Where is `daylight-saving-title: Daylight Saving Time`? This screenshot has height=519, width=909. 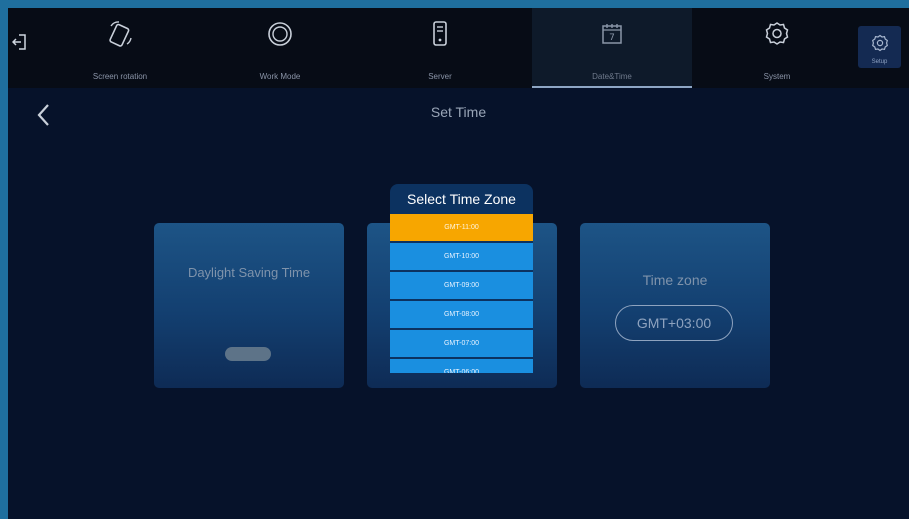
daylight-saving-title: Daylight Saving Time is located at coordinates (249, 272).